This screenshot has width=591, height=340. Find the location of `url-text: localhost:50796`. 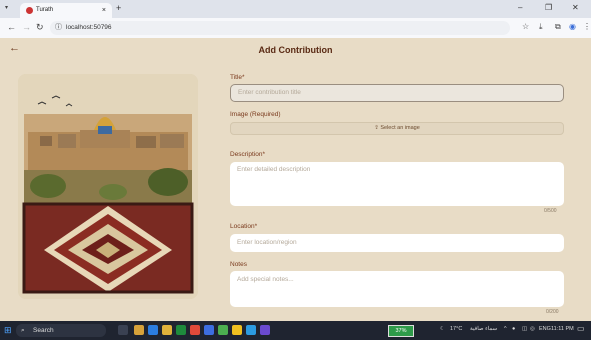

url-text: localhost:50796 is located at coordinates (89, 27).